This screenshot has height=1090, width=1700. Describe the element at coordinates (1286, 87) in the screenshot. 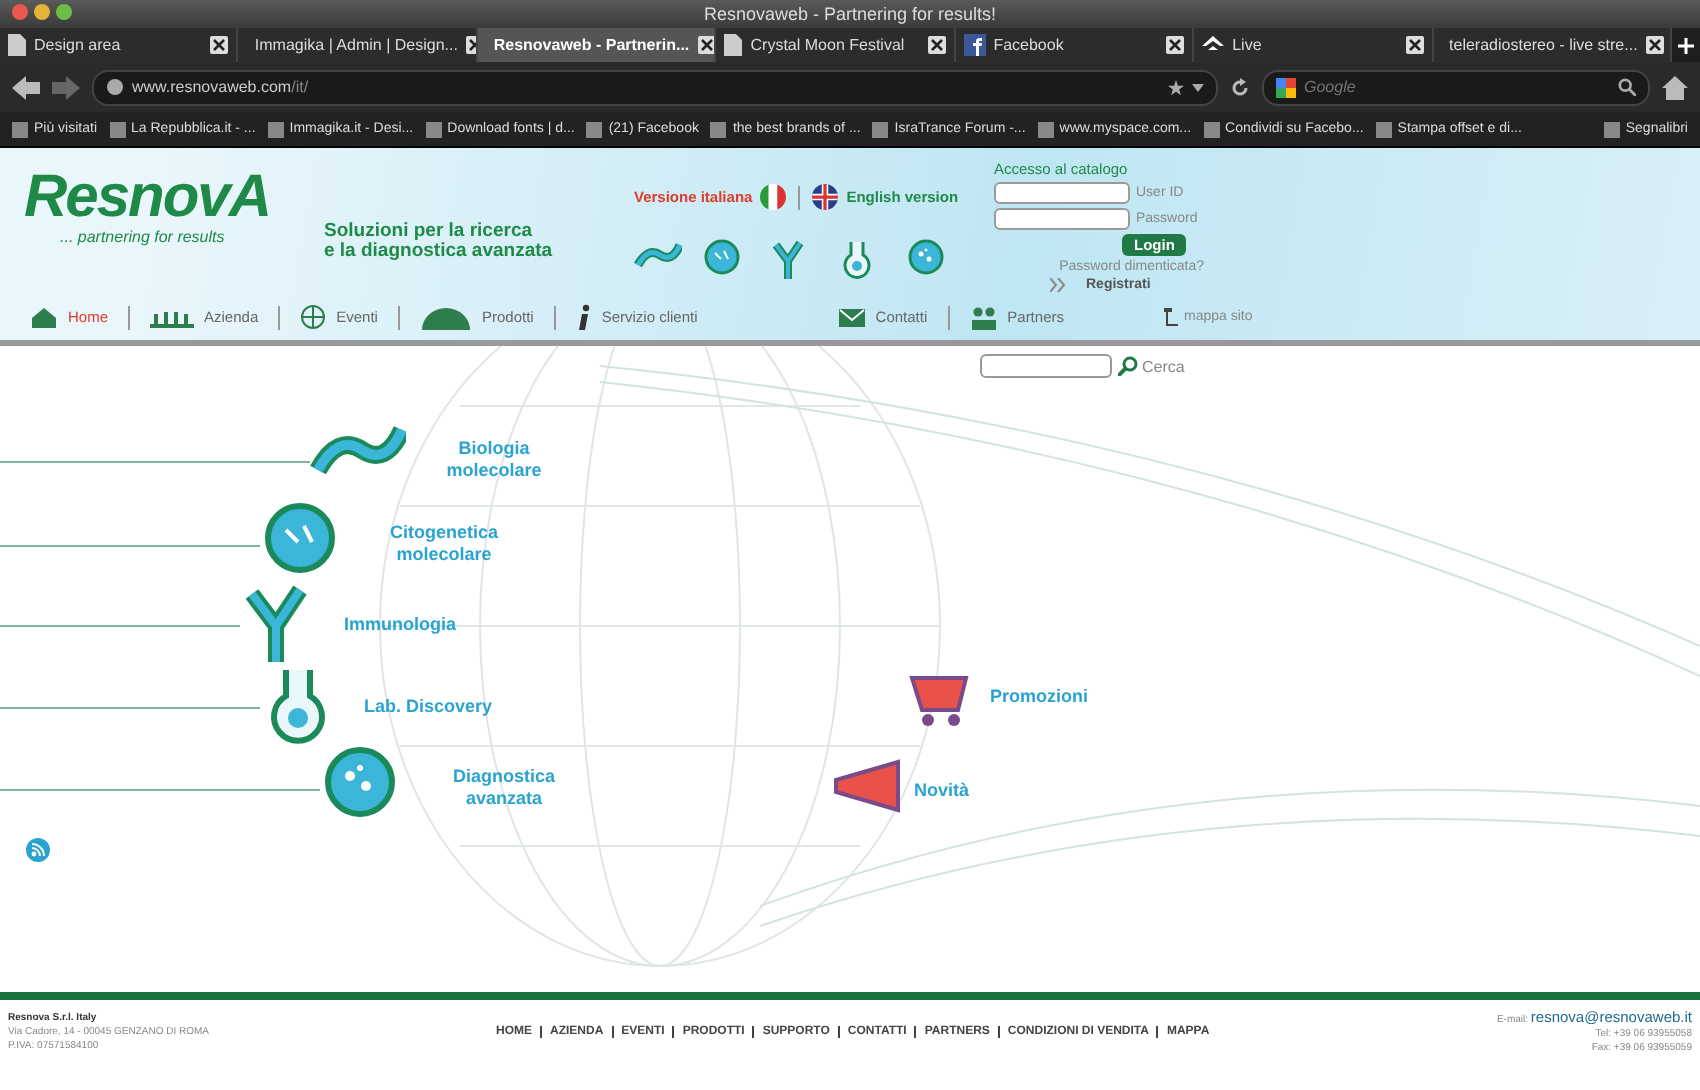

I see `search-engine-icon` at that location.